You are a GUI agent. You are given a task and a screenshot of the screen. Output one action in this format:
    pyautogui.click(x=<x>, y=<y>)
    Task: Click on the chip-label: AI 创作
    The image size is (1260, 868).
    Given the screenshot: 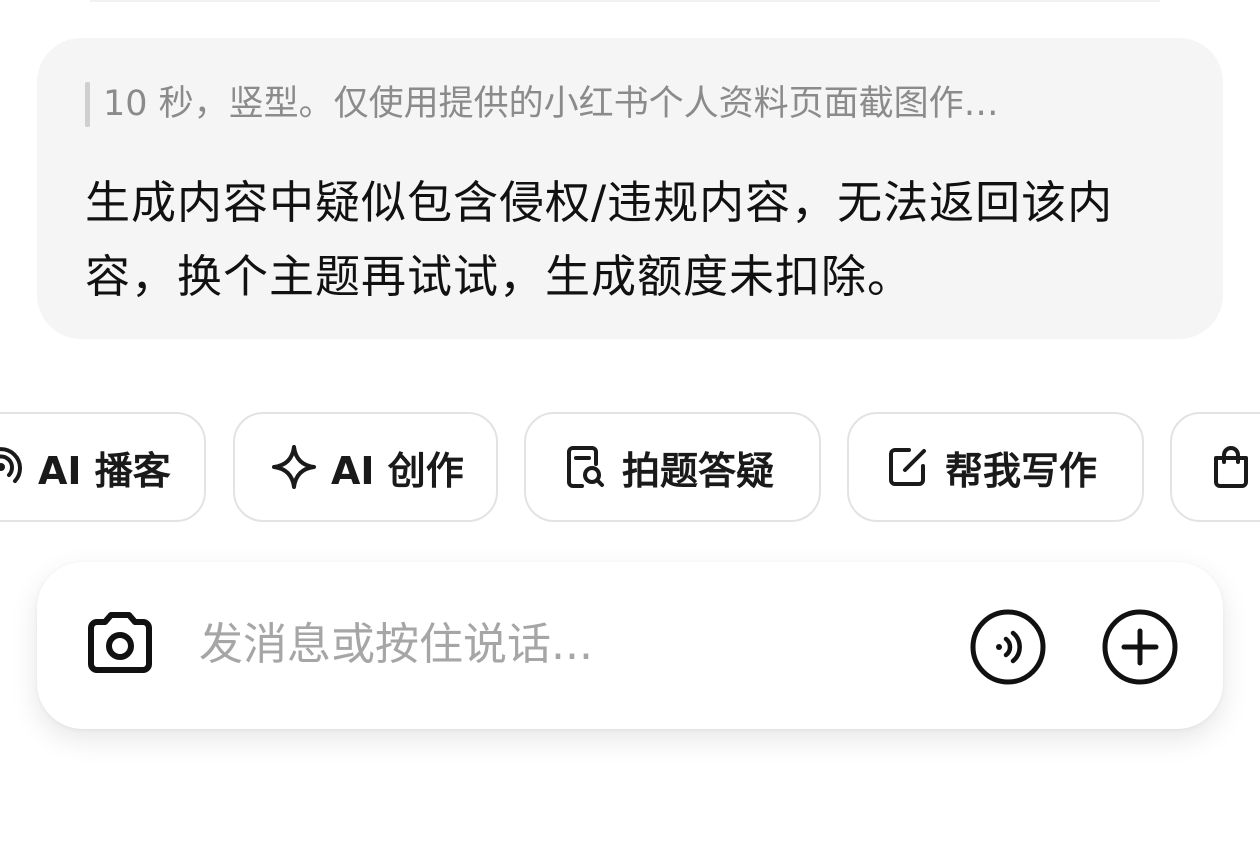 What is the action you would take?
    pyautogui.click(x=397, y=470)
    